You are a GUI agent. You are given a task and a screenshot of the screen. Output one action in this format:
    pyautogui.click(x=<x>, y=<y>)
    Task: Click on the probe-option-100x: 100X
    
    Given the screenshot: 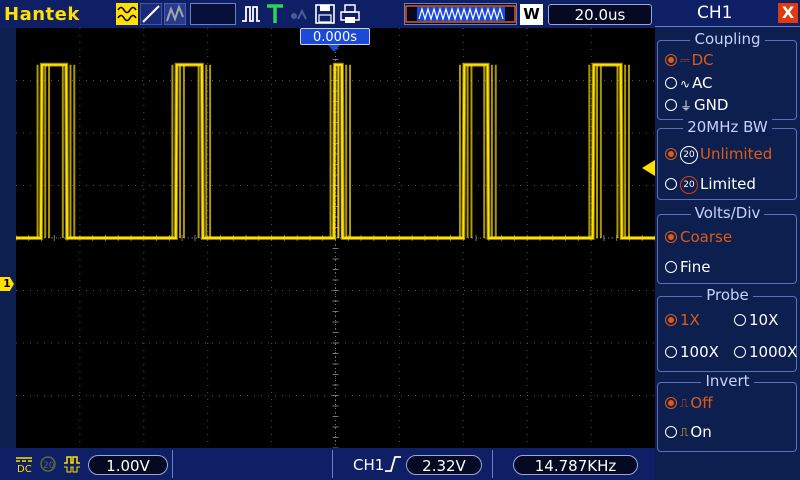 What is the action you would take?
    pyautogui.click(x=692, y=352)
    